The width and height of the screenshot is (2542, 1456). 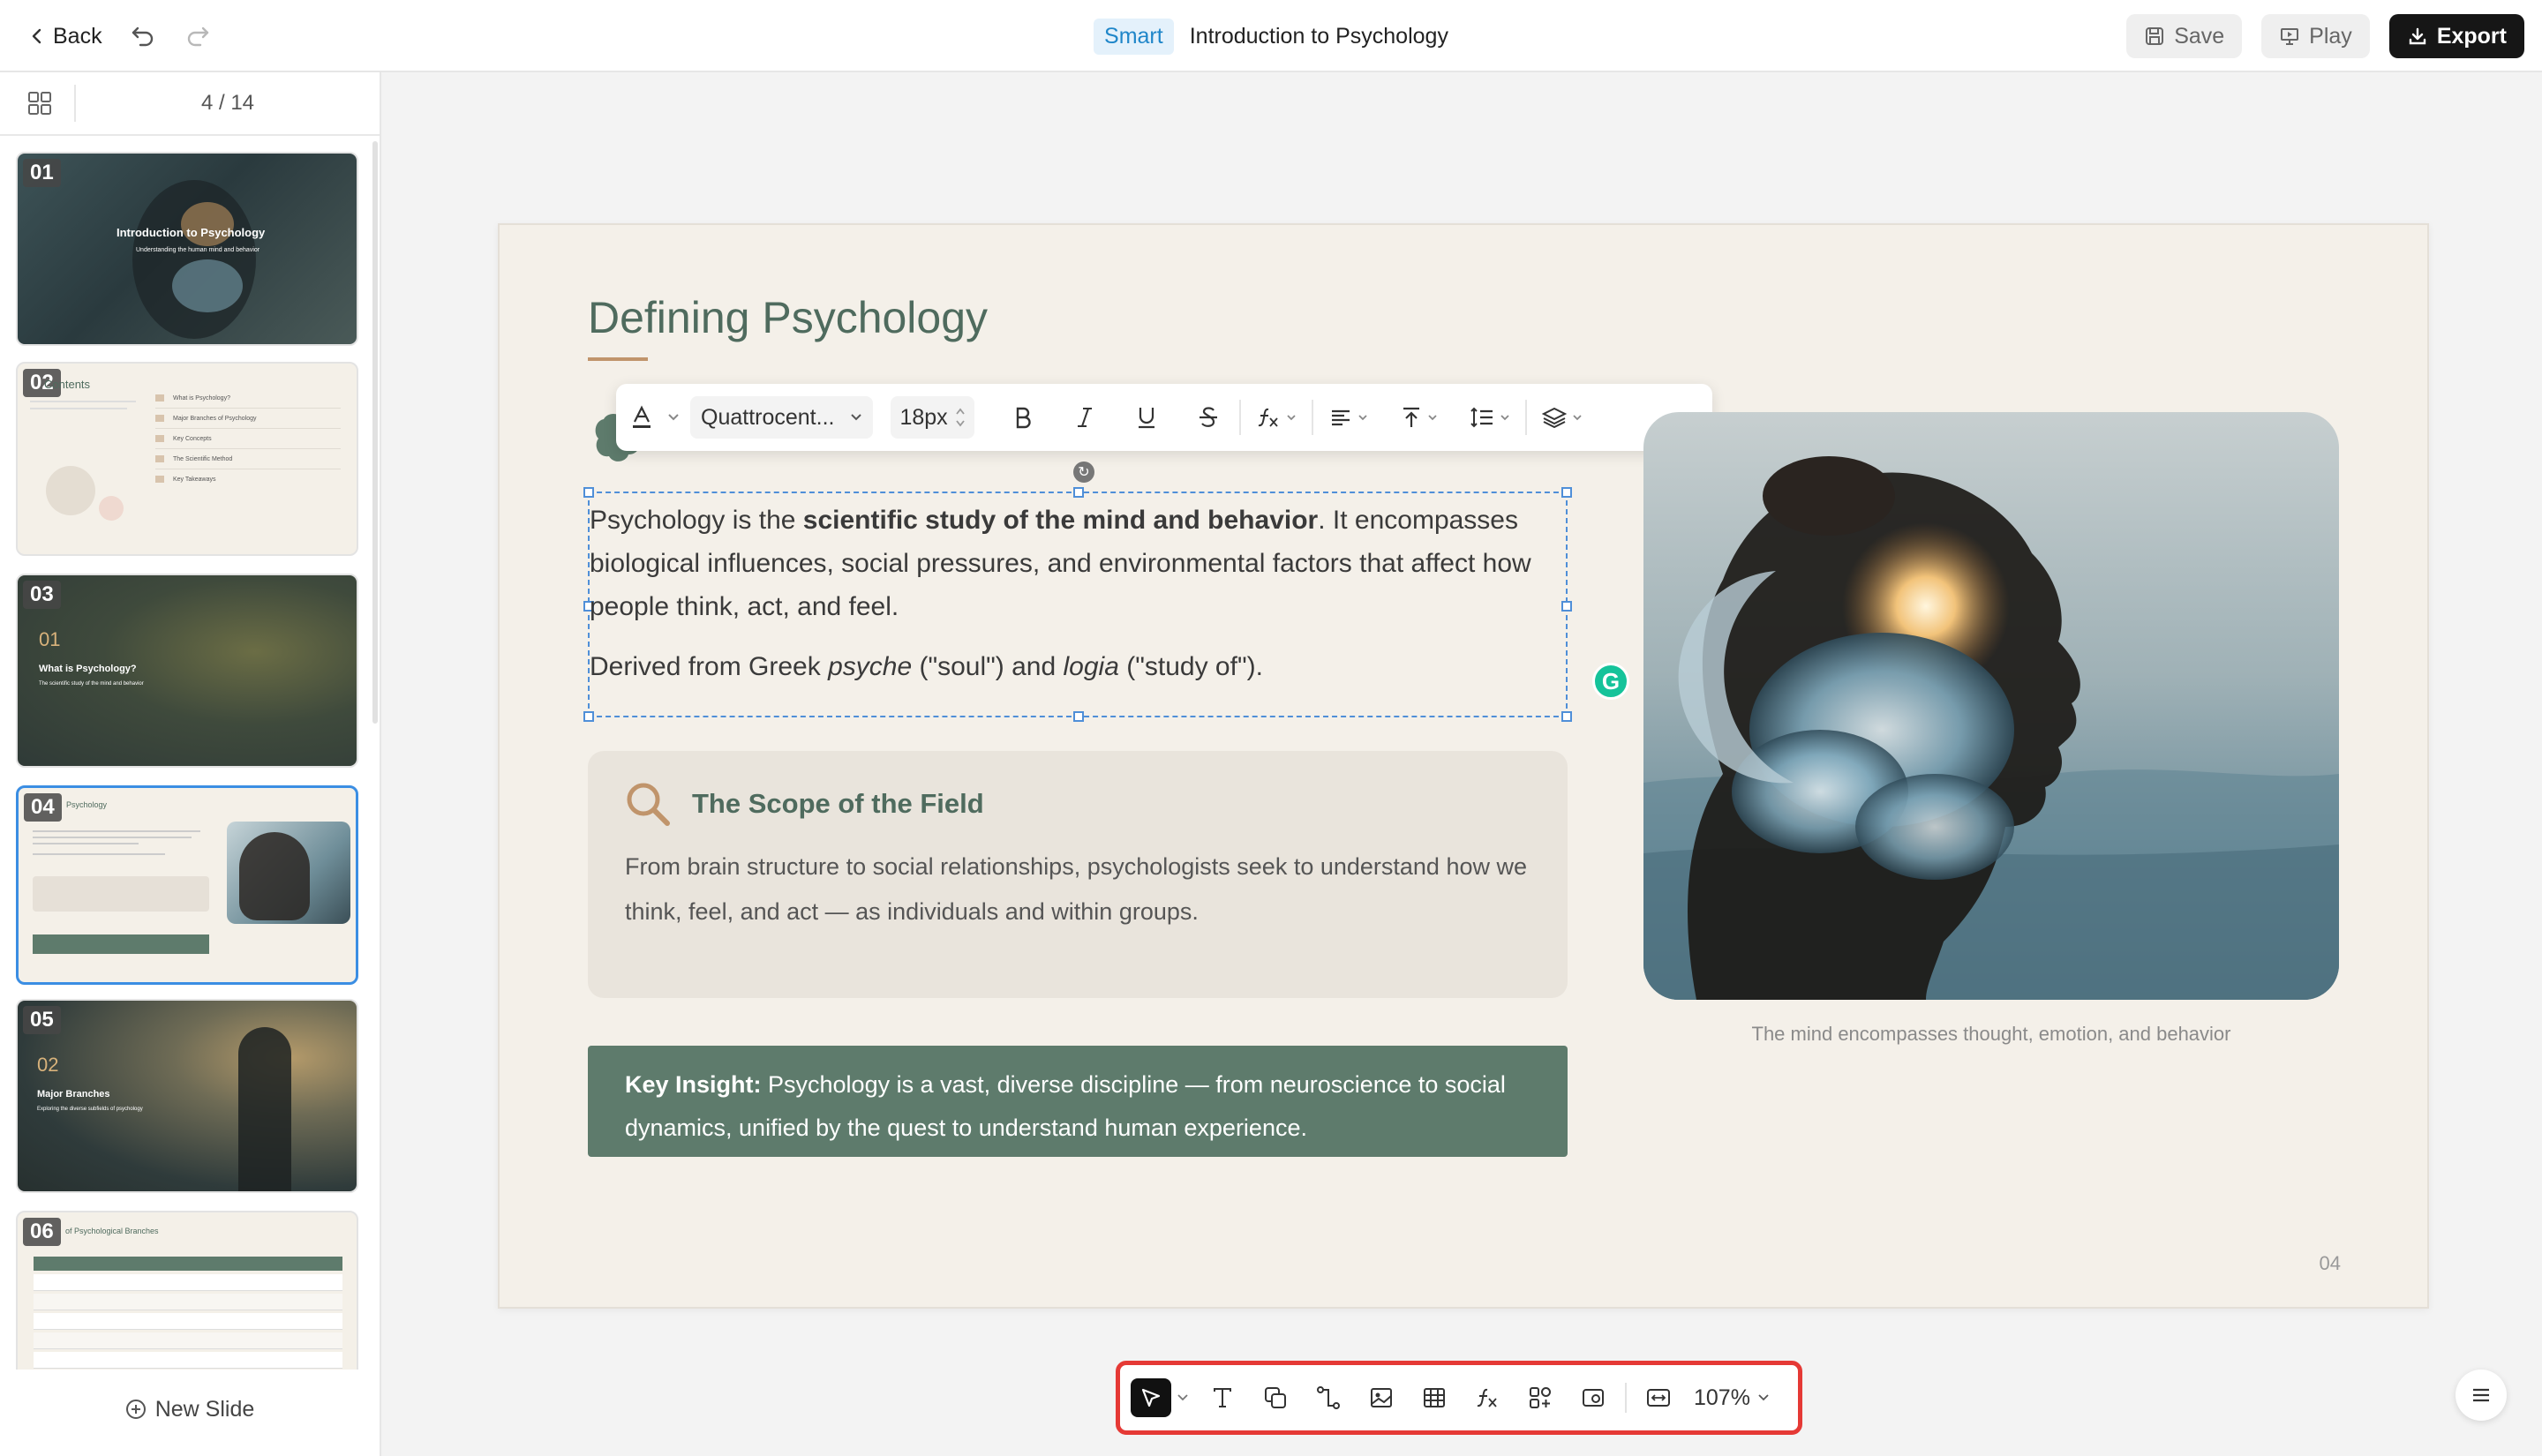 I want to click on para1-text: Psychology is the, so click(x=696, y=520).